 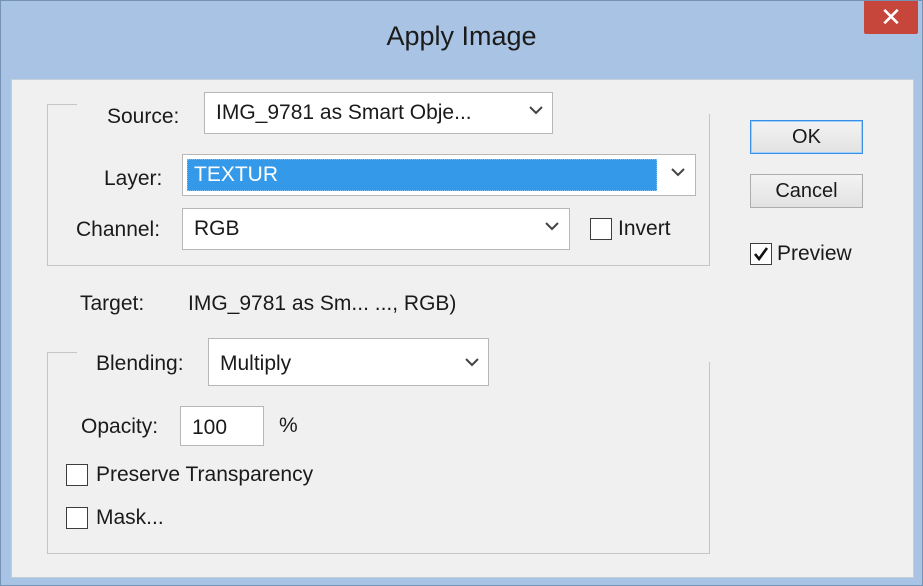 What do you see at coordinates (143, 116) in the screenshot?
I see `source-label: Source:` at bounding box center [143, 116].